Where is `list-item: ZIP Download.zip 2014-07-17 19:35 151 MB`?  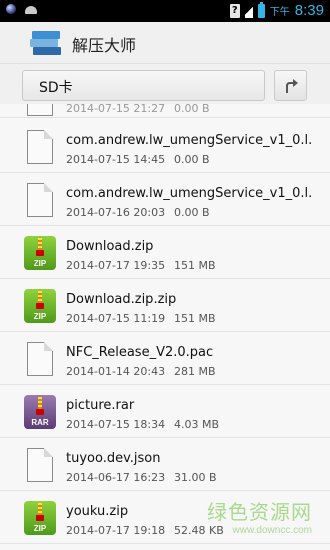
list-item: ZIP Download.zip 2014-07-17 19:35 151 MB is located at coordinates (165, 252).